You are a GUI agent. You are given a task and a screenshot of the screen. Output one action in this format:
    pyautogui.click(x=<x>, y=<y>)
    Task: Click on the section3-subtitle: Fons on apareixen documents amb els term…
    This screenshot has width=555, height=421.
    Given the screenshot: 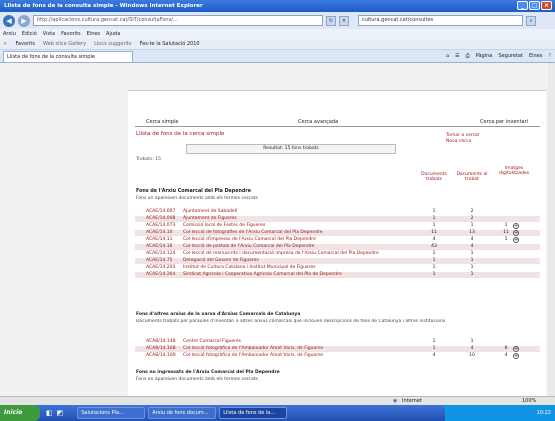 What is the action you would take?
    pyautogui.click(x=197, y=379)
    